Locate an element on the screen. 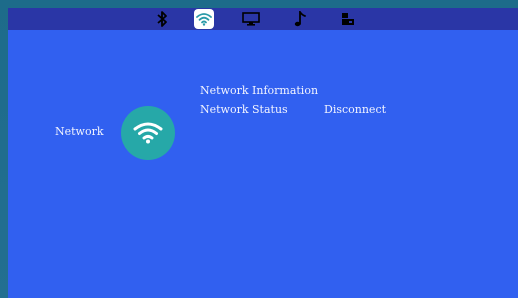  monitor-icon is located at coordinates (251, 19).